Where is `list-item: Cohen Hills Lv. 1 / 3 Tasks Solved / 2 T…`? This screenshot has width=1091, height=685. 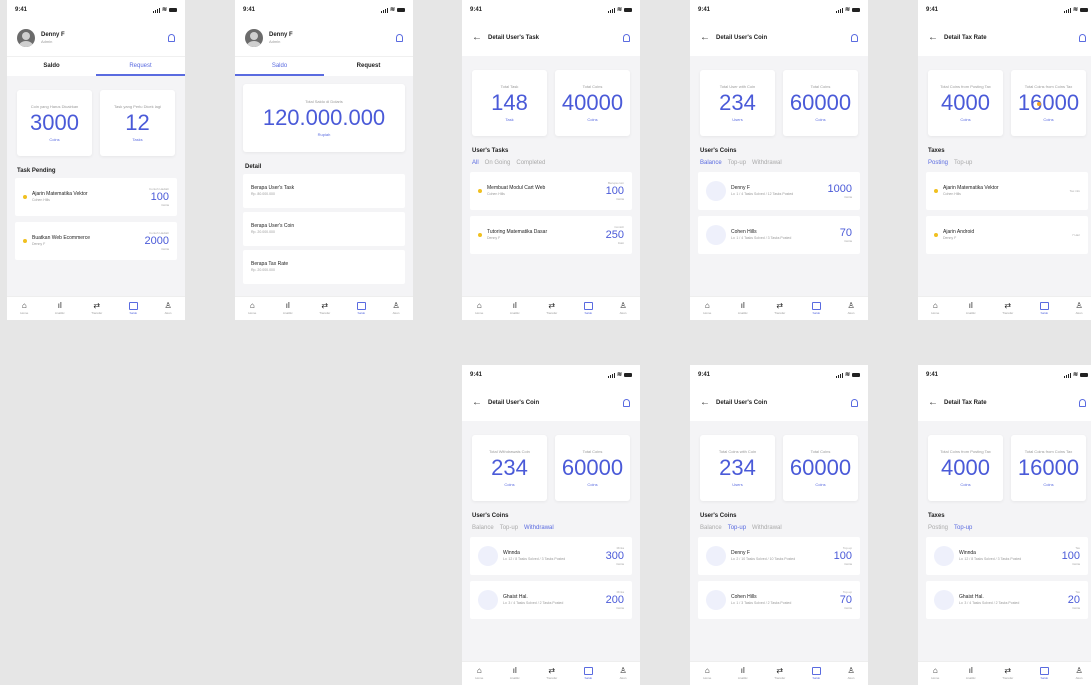
list-item: Cohen Hills Lv. 1 / 3 Tasks Solved / 2 T… is located at coordinates (779, 600).